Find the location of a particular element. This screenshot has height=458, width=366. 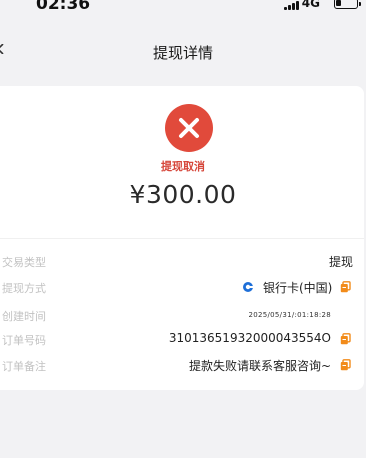

close-icon is located at coordinates (189, 128).